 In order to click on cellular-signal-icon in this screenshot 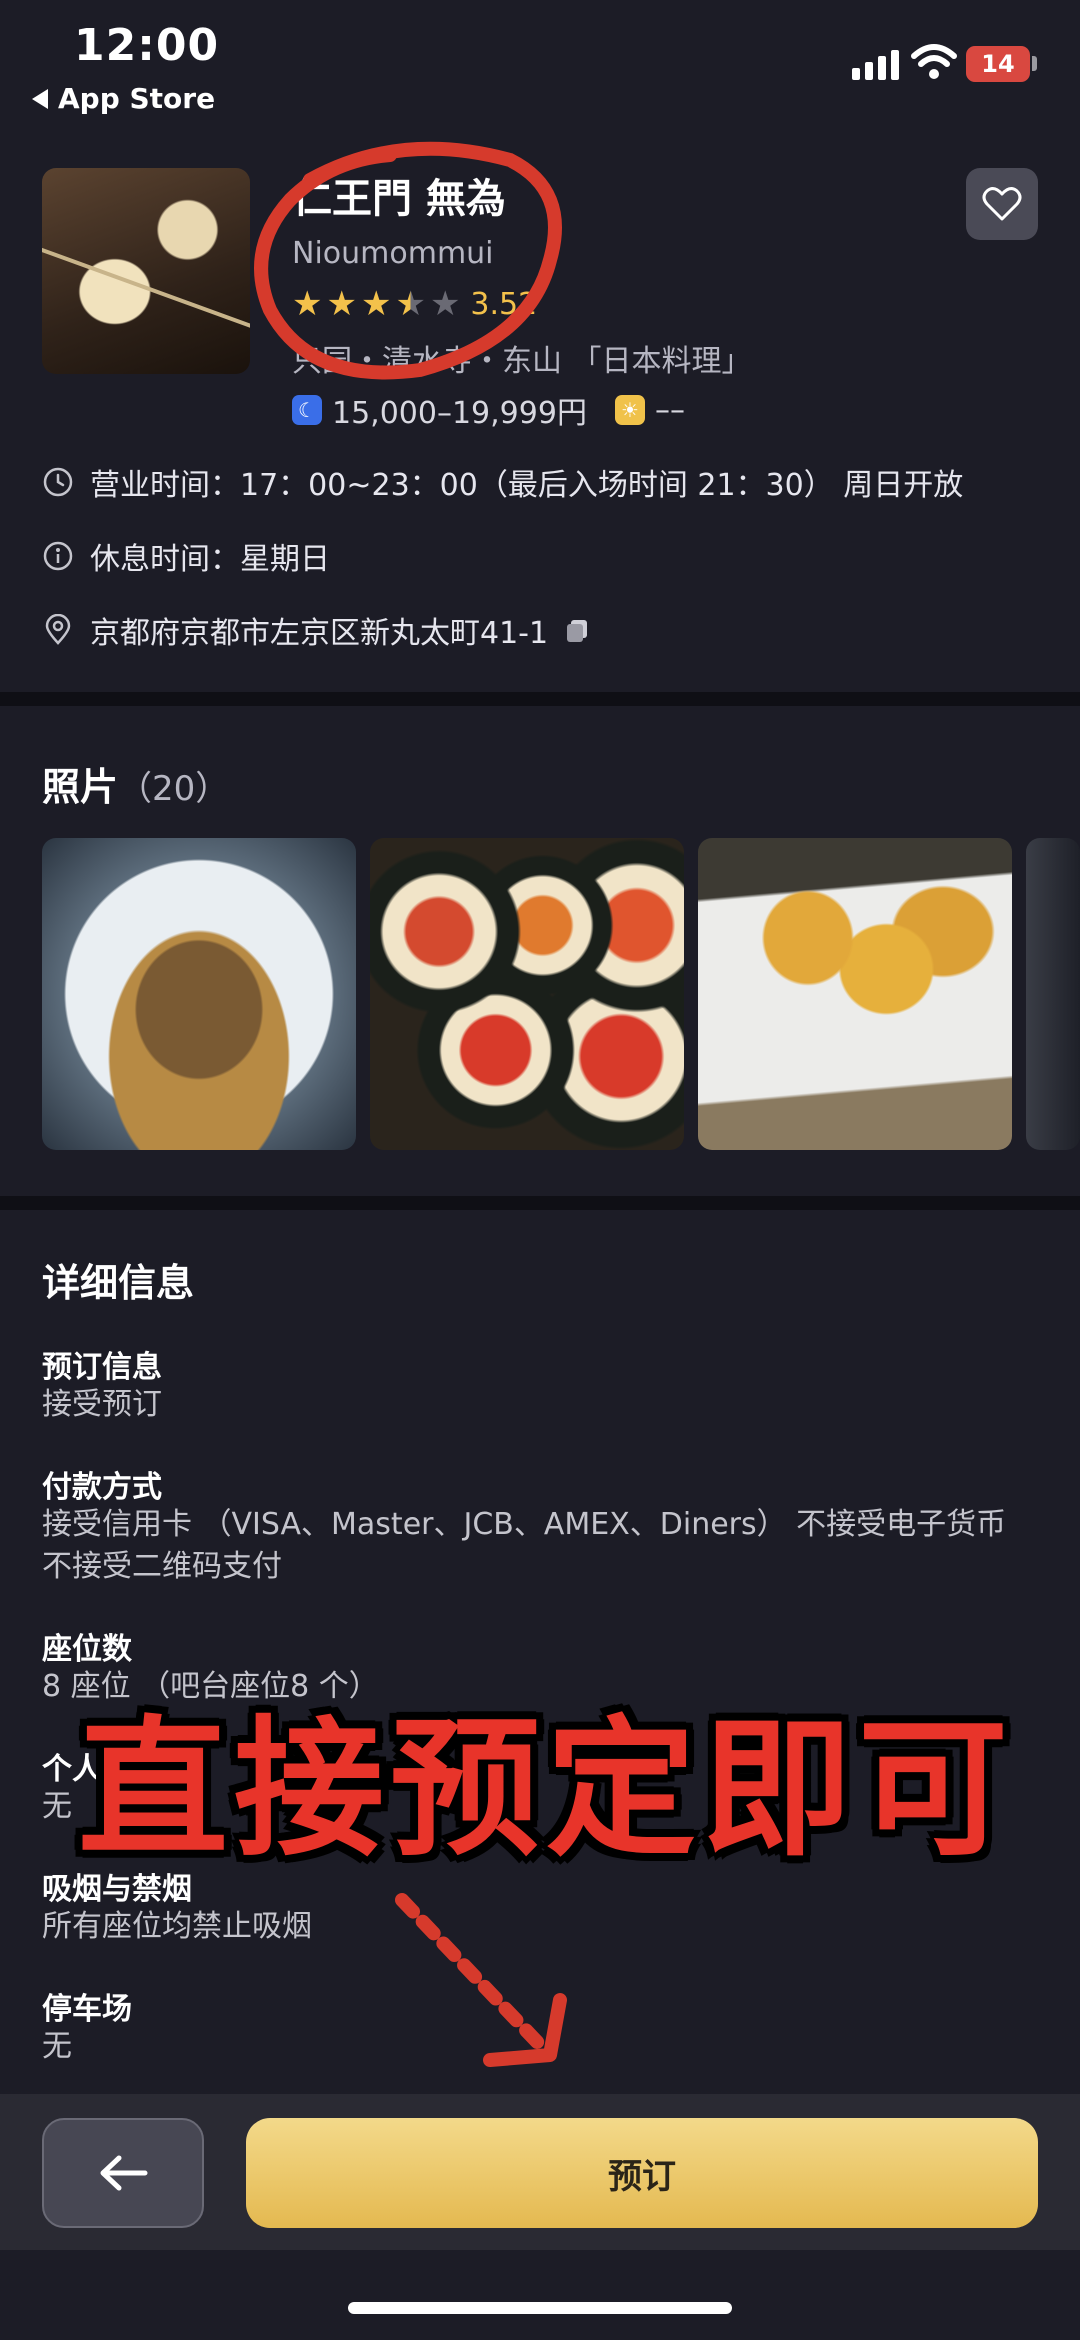, I will do `click(875, 64)`.